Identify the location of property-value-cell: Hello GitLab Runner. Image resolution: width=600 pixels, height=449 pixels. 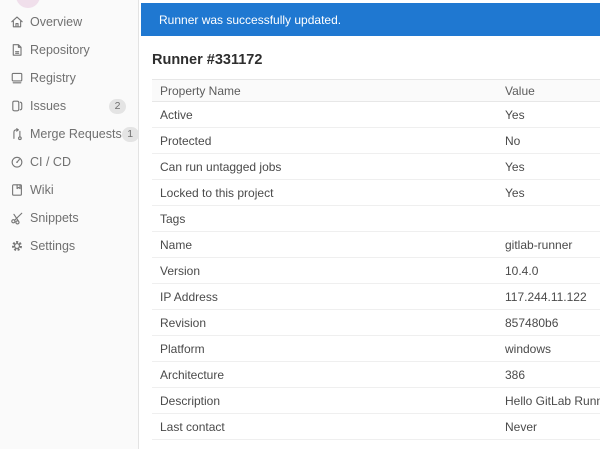
(548, 400).